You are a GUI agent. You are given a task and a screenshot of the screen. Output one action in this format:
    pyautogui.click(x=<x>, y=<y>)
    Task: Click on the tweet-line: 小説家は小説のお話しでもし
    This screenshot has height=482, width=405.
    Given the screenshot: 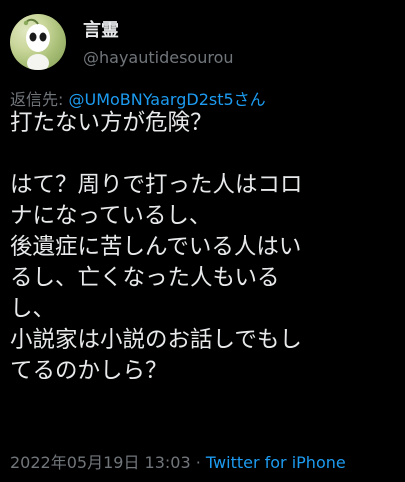 What is the action you would take?
    pyautogui.click(x=156, y=340)
    